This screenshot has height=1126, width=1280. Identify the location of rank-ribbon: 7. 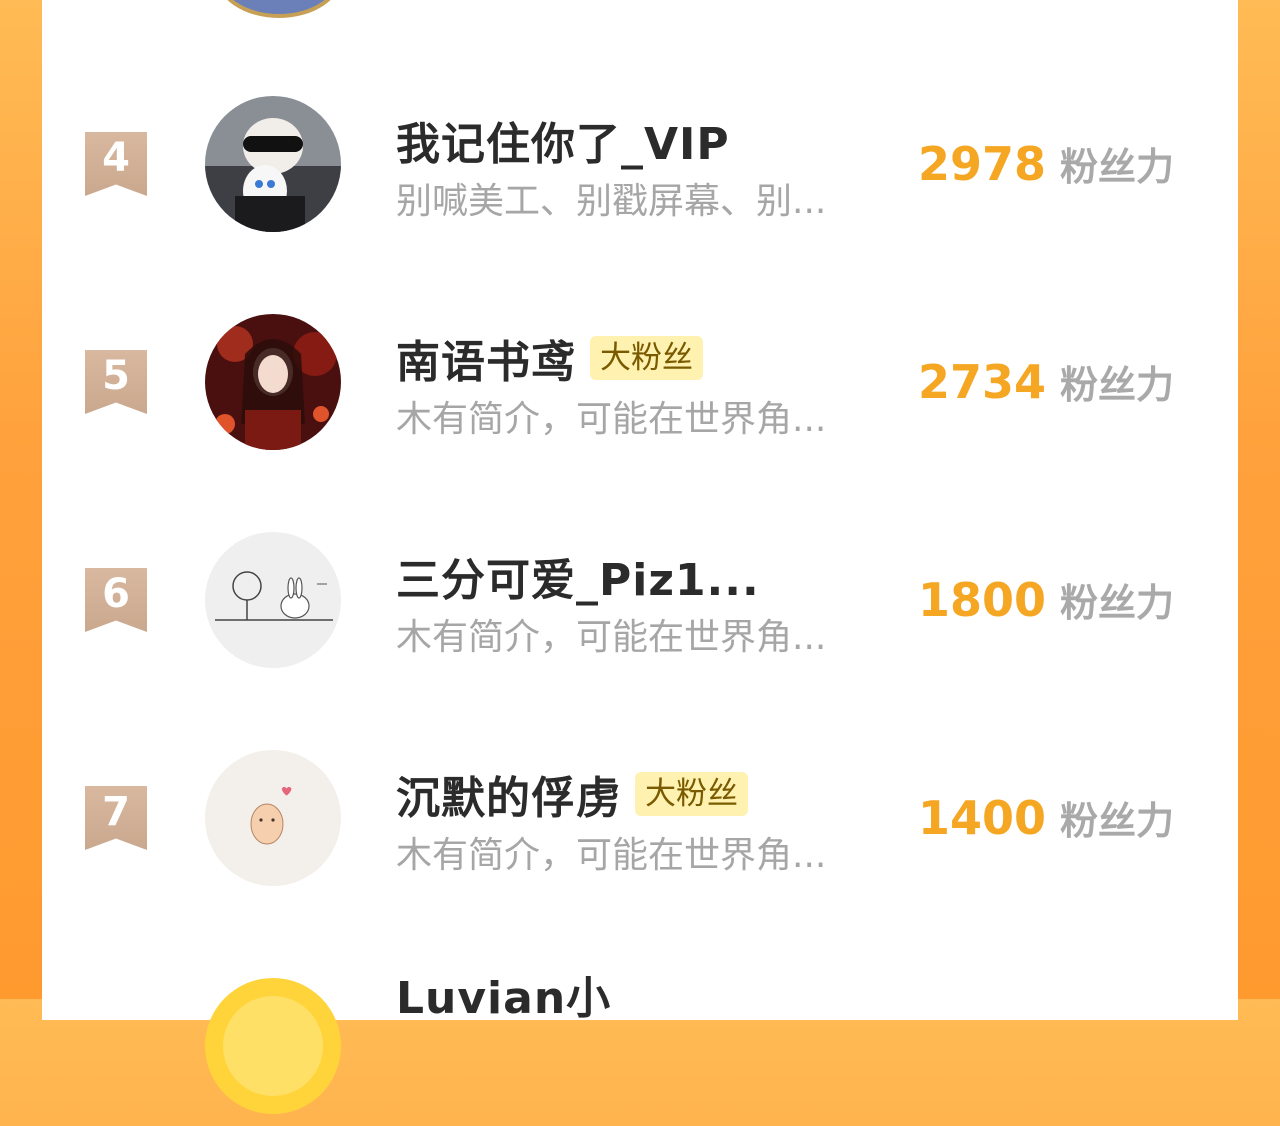
(116, 818).